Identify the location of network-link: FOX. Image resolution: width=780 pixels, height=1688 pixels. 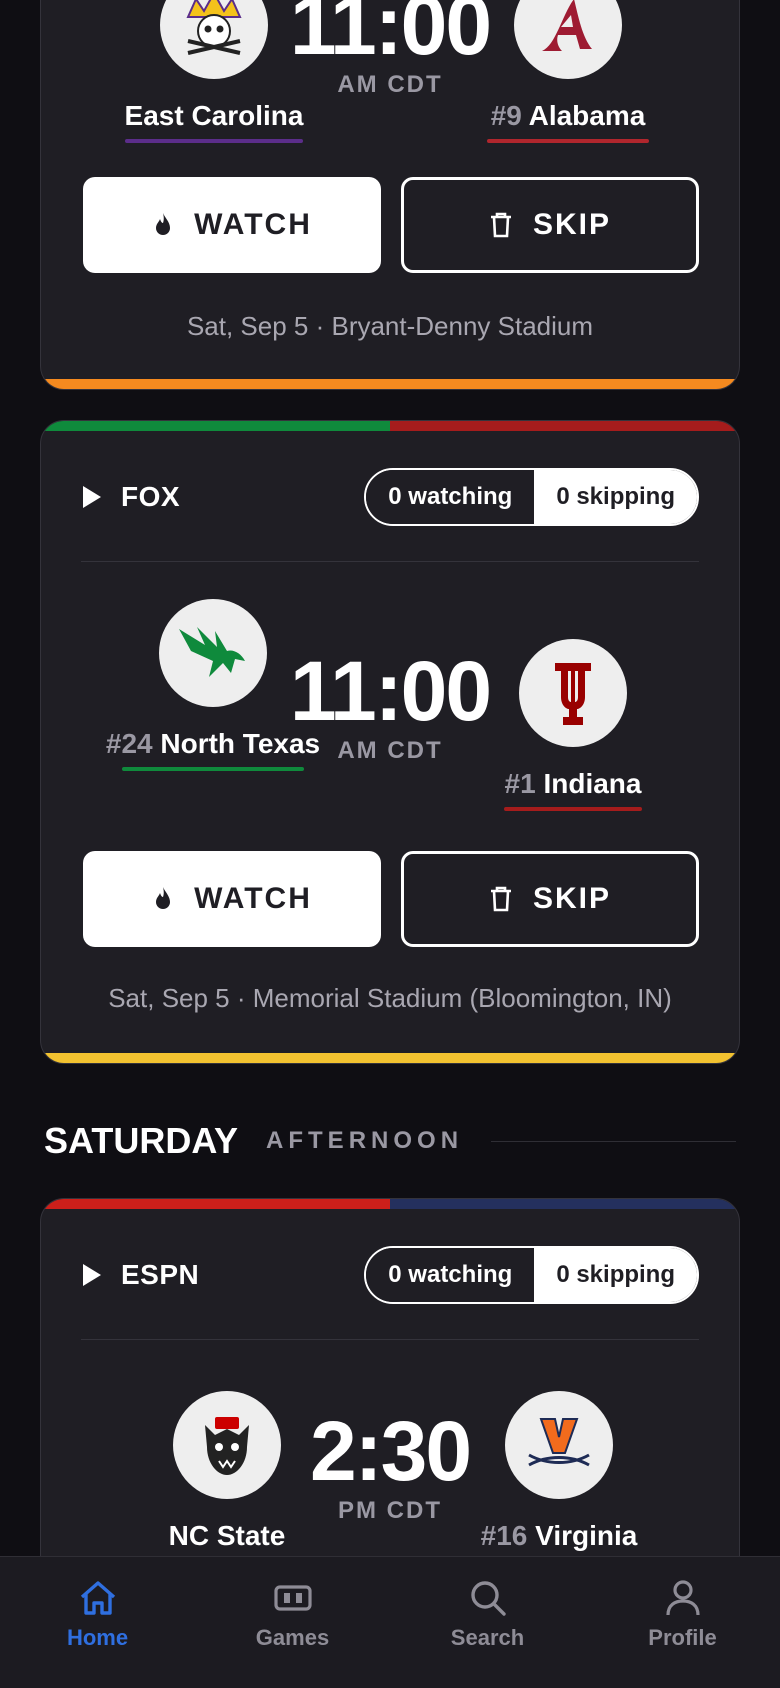
(131, 497).